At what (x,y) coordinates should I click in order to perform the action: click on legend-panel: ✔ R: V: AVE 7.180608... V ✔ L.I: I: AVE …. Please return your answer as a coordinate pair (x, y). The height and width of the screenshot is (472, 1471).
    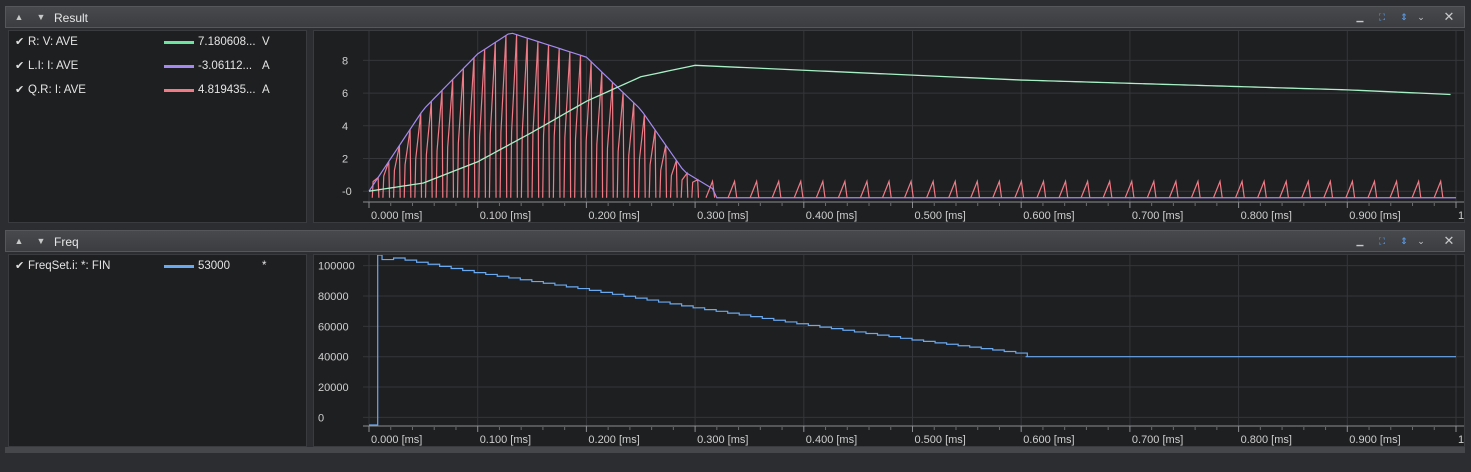
    Looking at the image, I should click on (157, 126).